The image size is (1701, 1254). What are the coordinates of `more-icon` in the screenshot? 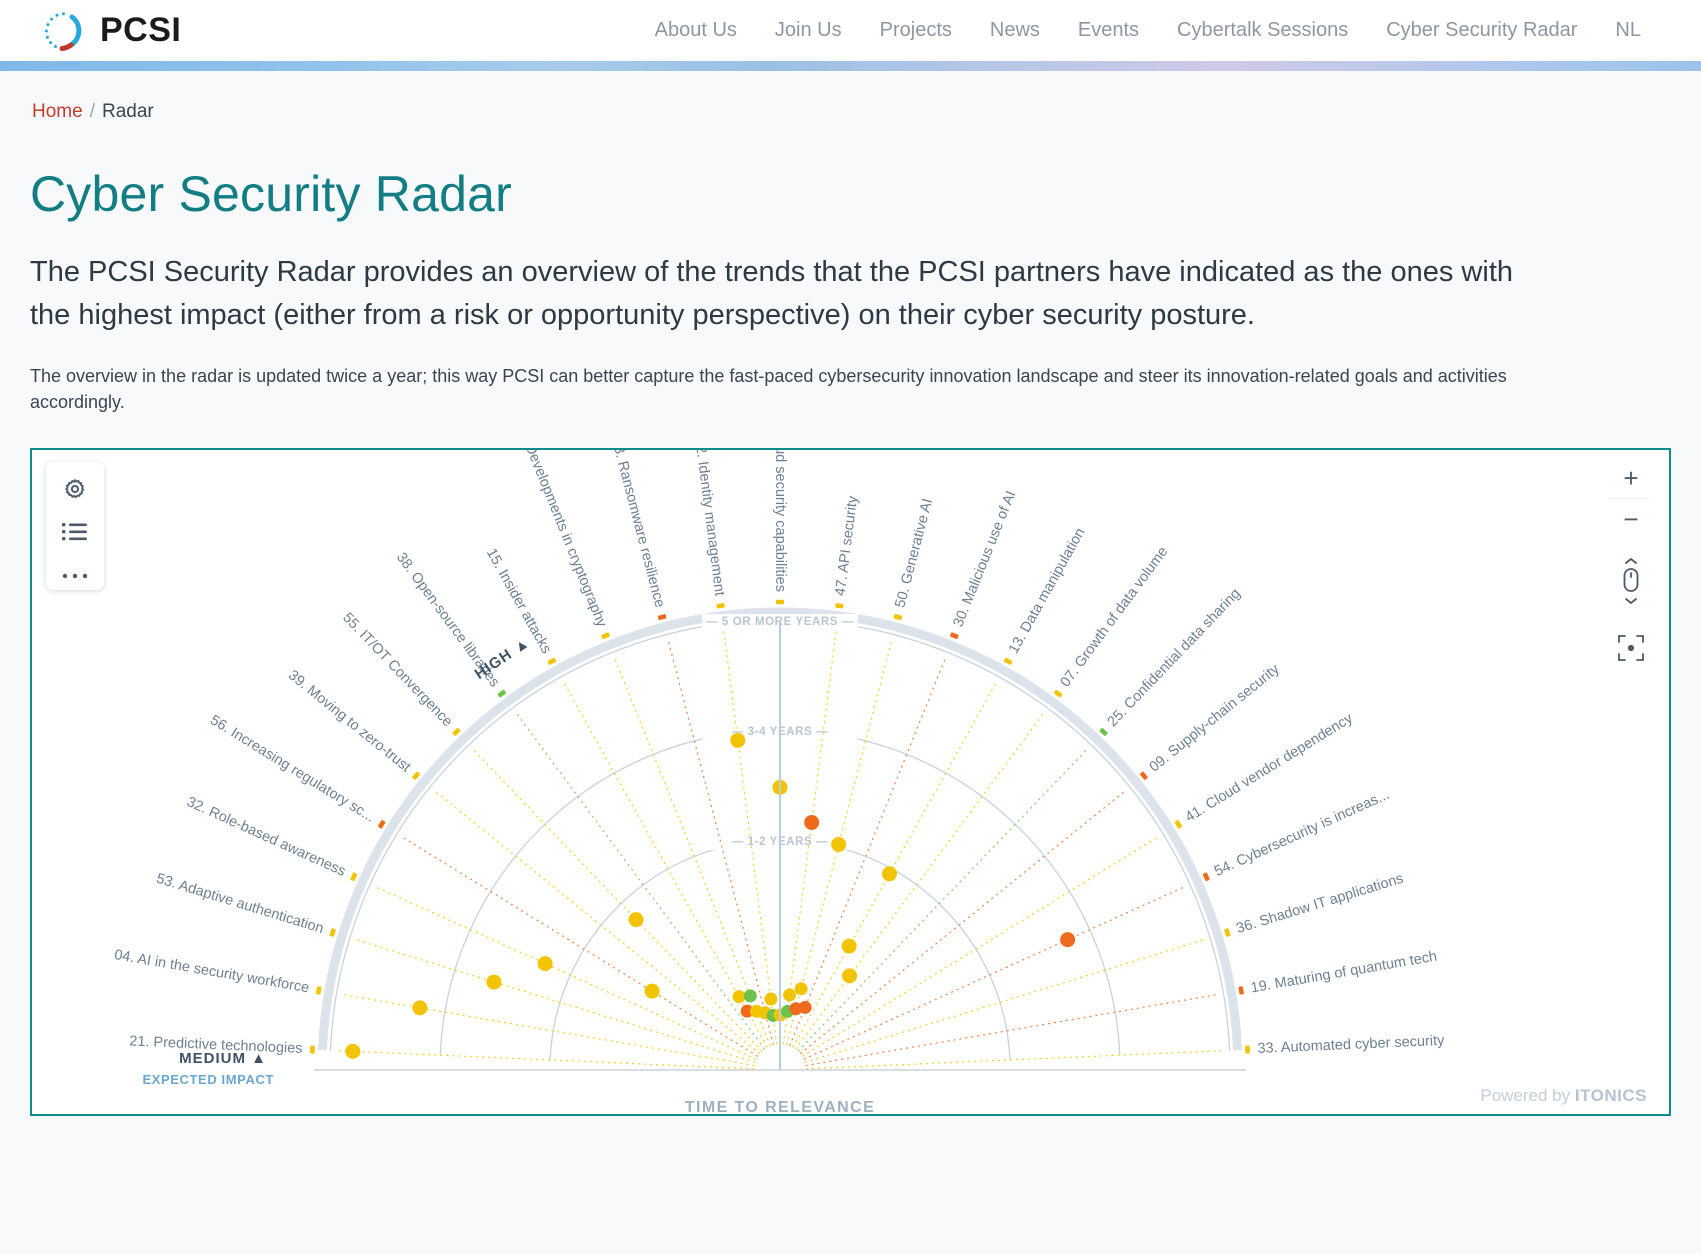 It's located at (75, 576).